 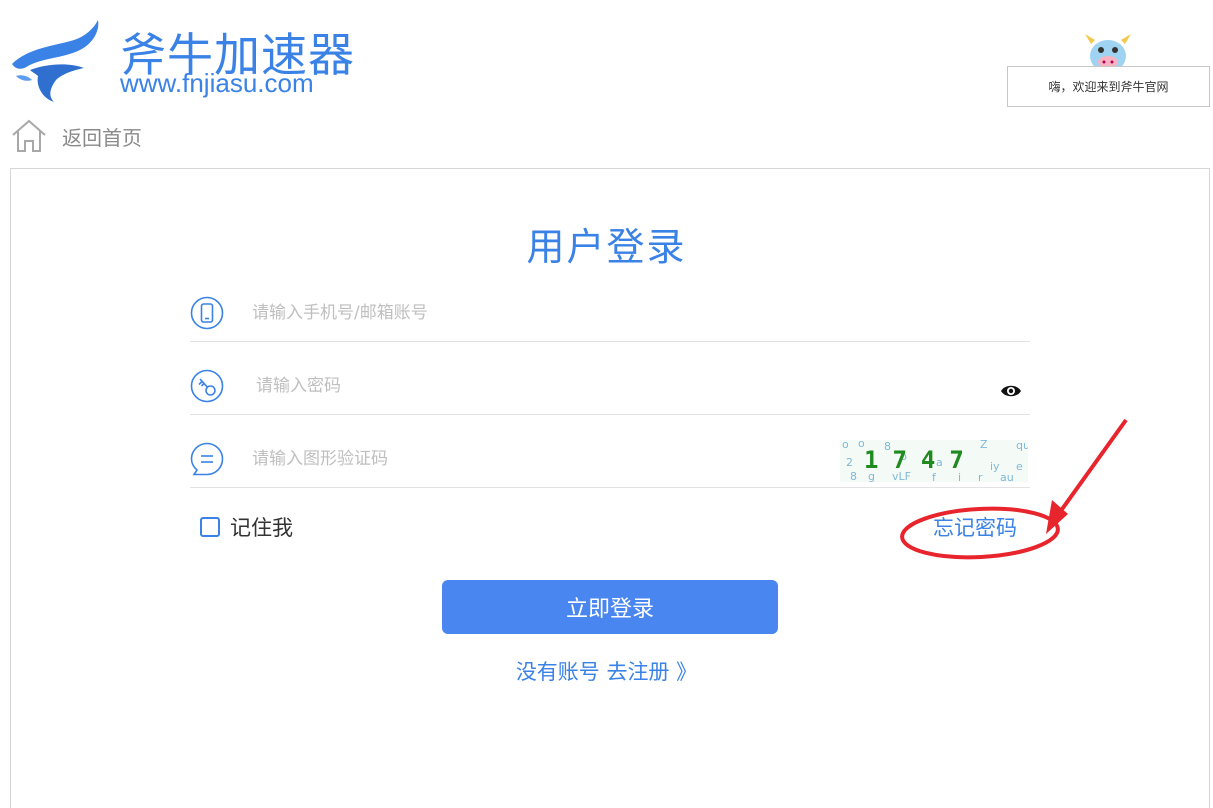 I want to click on password-input, so click(x=554, y=386).